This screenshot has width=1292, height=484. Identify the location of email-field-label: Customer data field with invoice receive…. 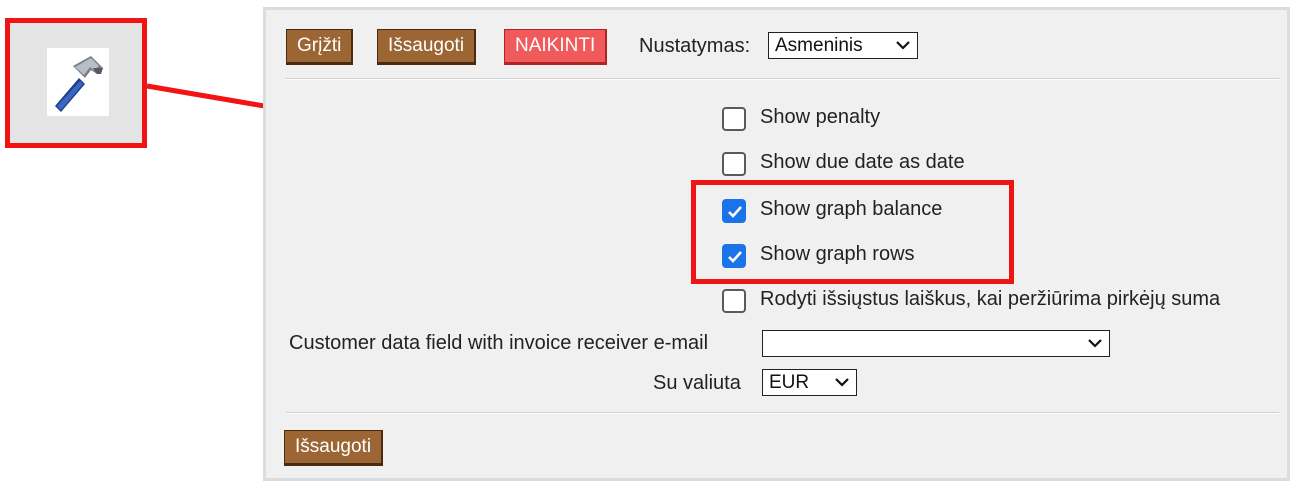
(499, 343).